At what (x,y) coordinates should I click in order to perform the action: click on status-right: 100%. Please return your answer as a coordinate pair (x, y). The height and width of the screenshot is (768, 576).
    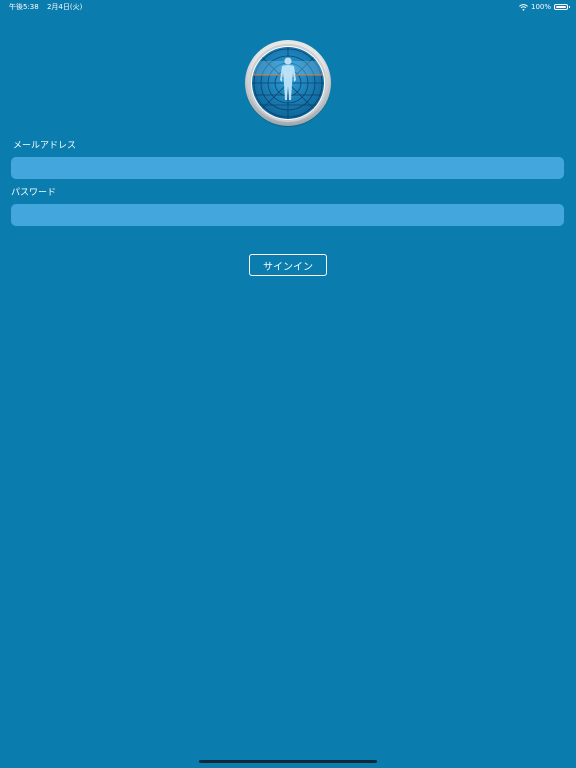
    Looking at the image, I should click on (544, 7).